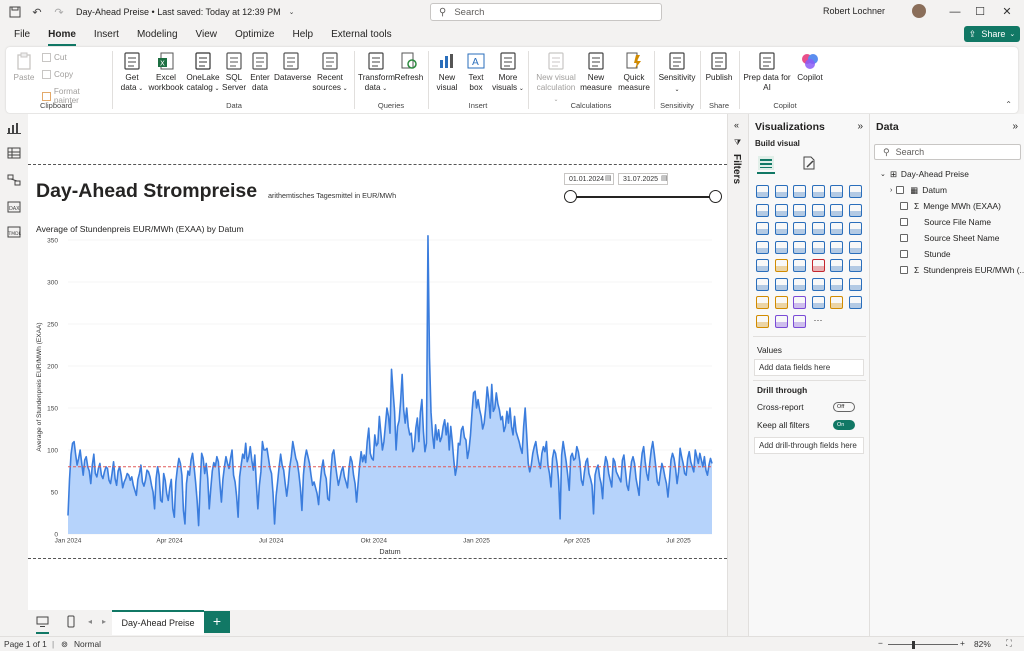 The height and width of the screenshot is (651, 1024). Describe the element at coordinates (950, 206) in the screenshot. I see `field-item: Σ Menge MWh (EXAA)` at that location.